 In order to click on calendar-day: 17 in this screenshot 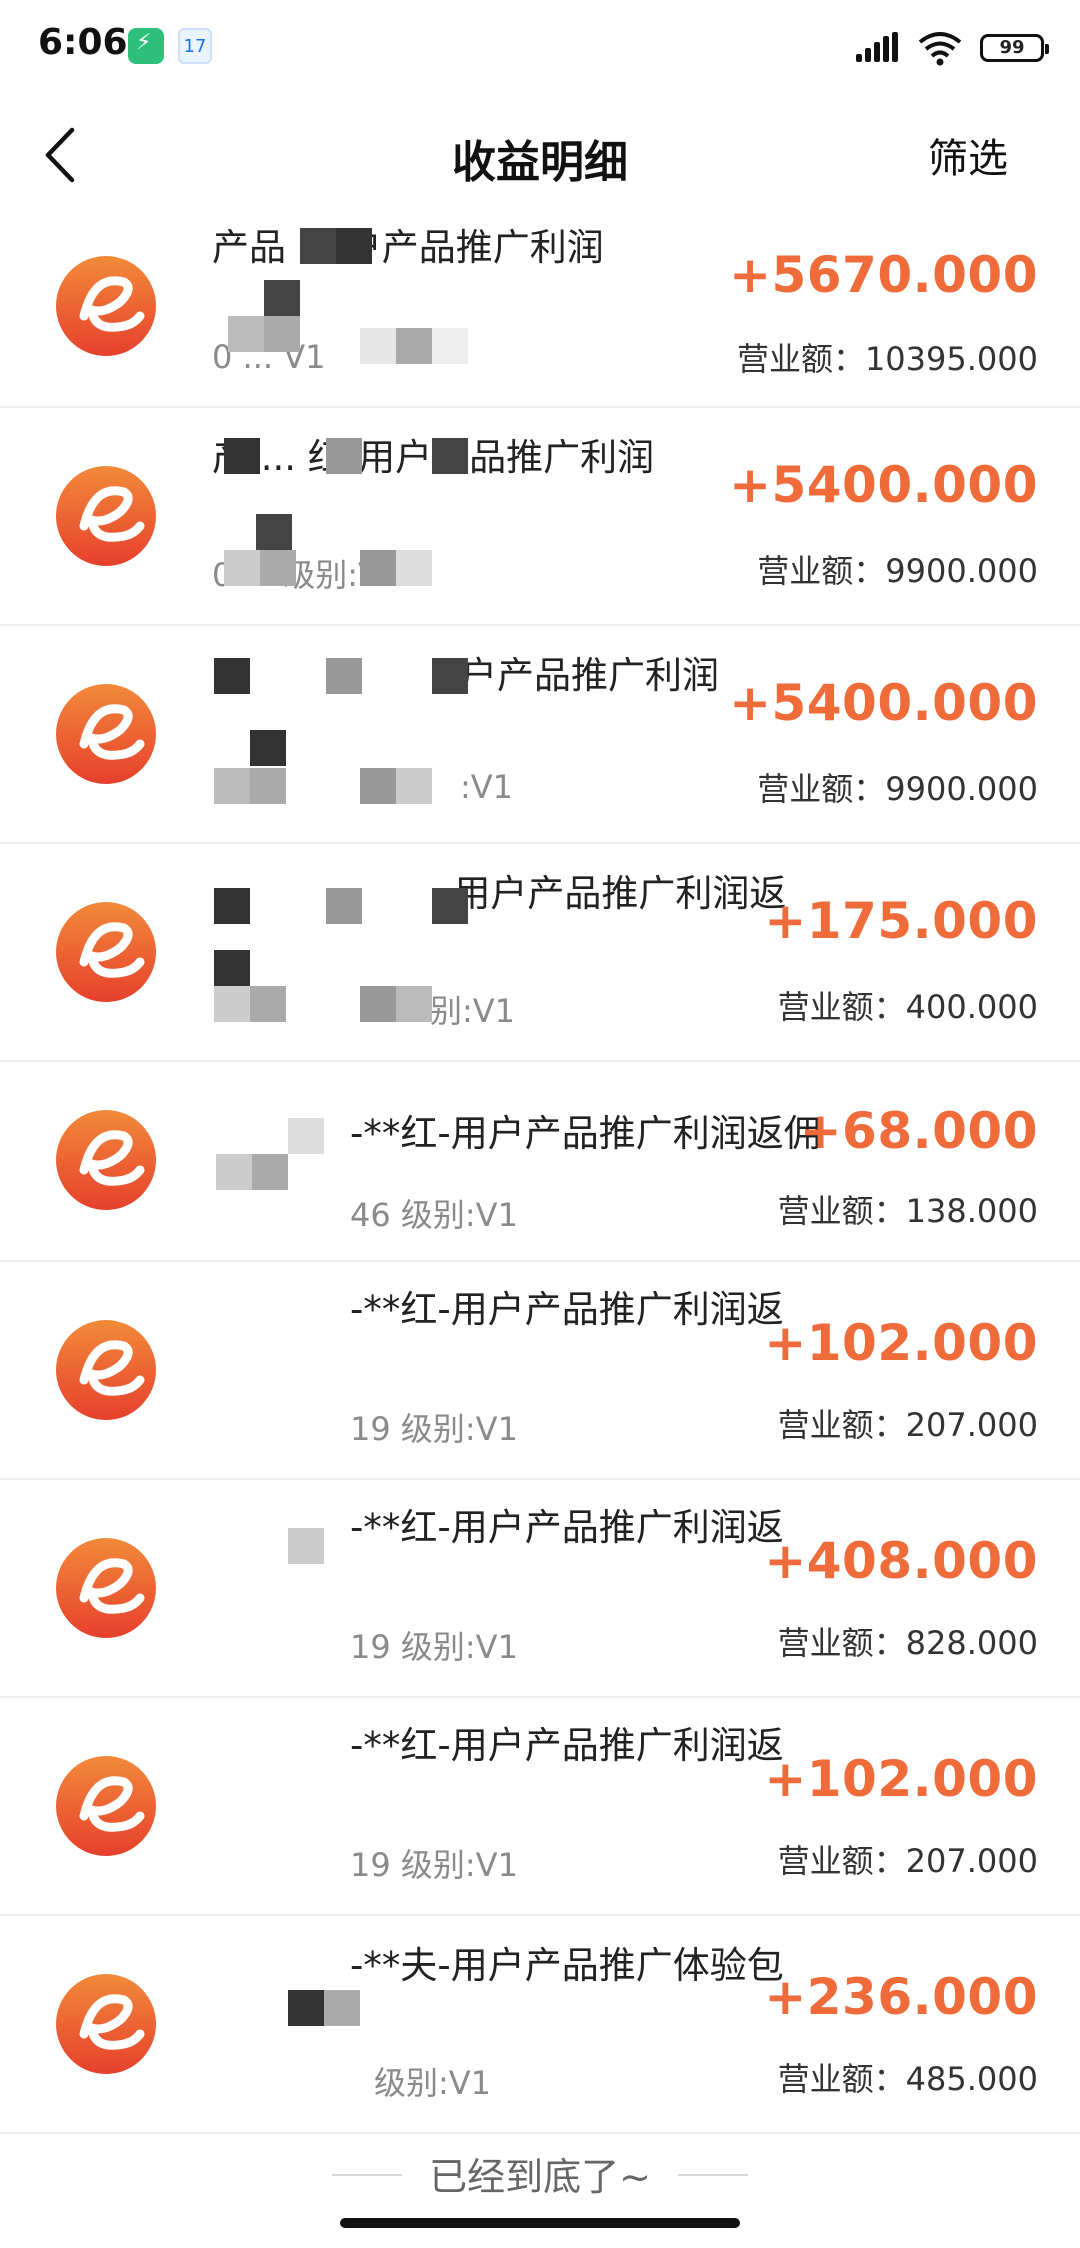, I will do `click(195, 46)`.